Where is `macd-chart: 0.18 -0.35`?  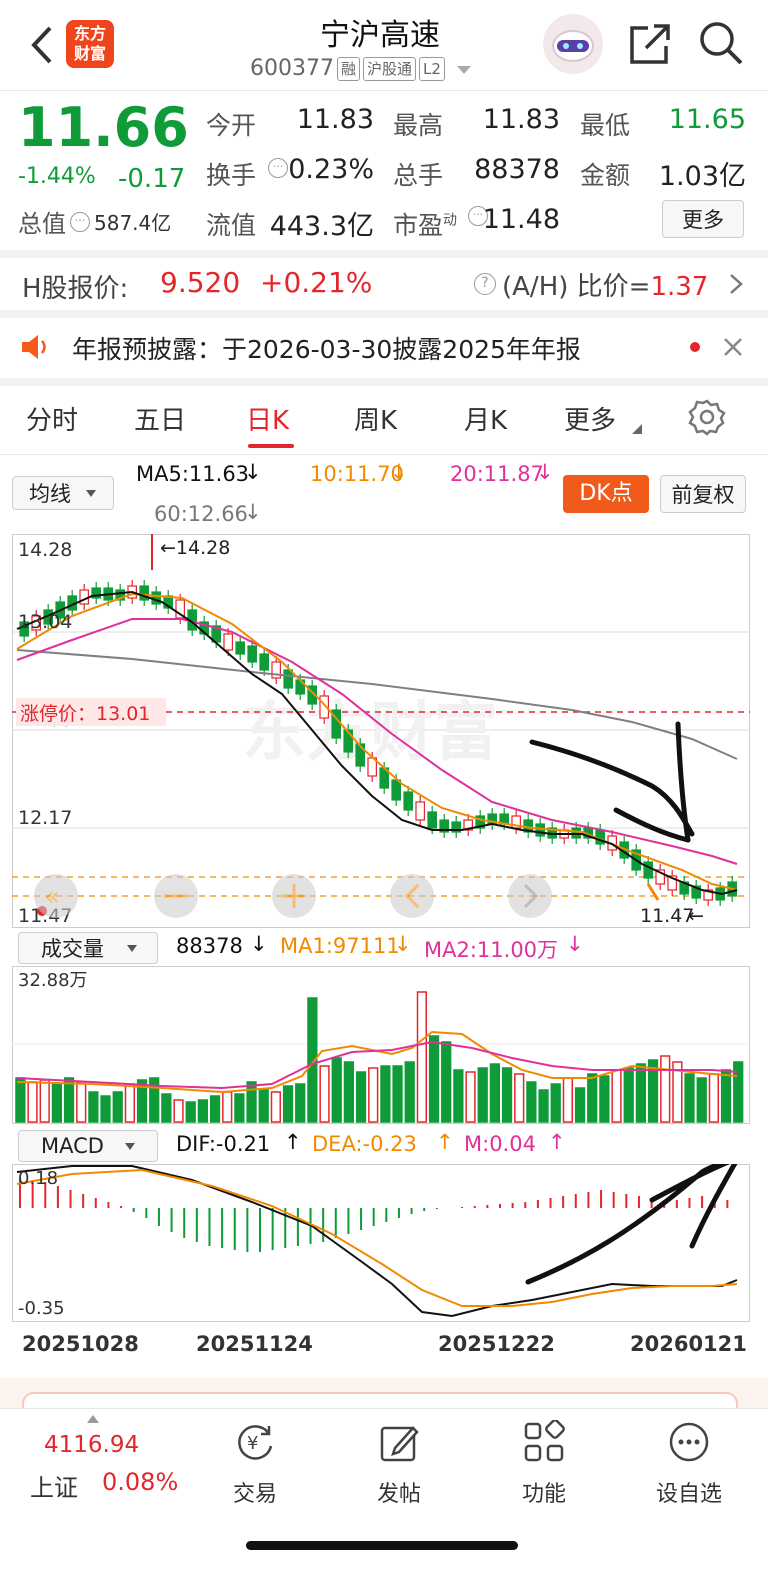
macd-chart: 0.18 -0.35 is located at coordinates (381, 1243).